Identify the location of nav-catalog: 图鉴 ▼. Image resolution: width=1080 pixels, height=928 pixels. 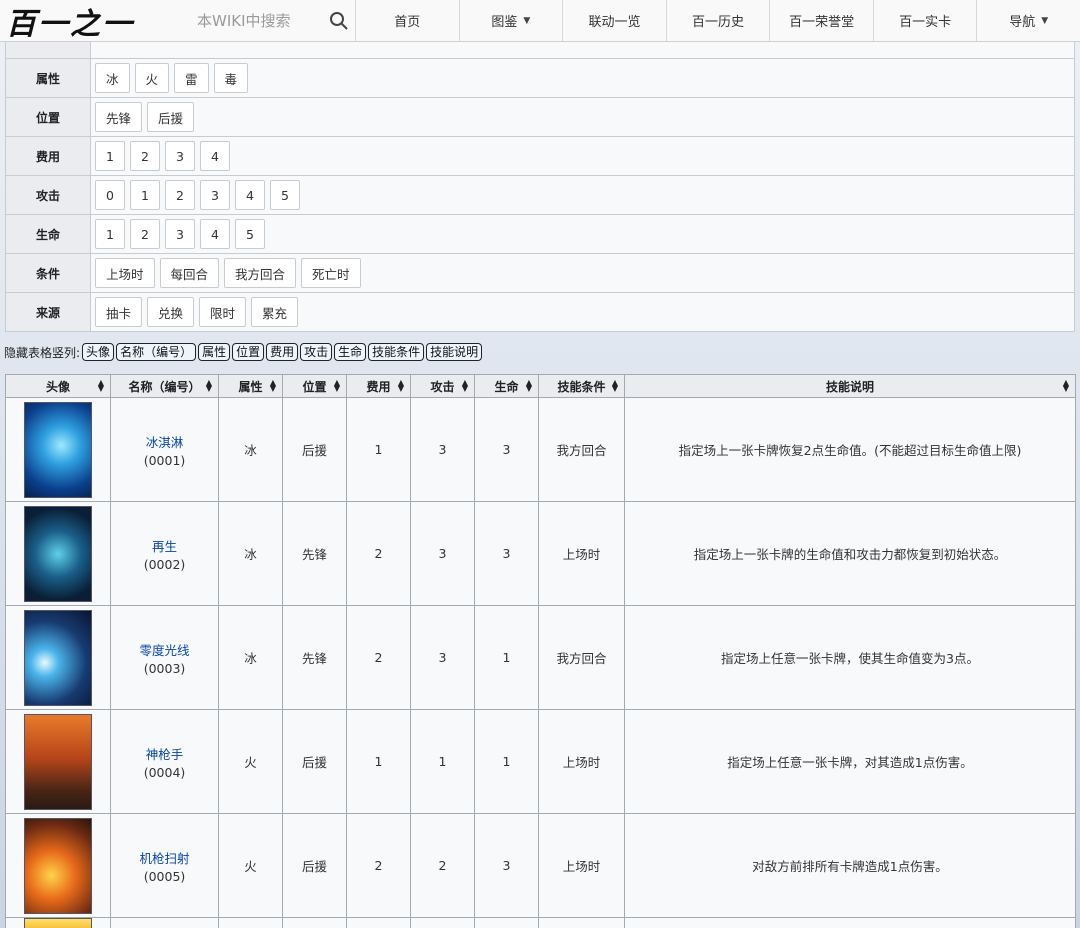
(510, 20).